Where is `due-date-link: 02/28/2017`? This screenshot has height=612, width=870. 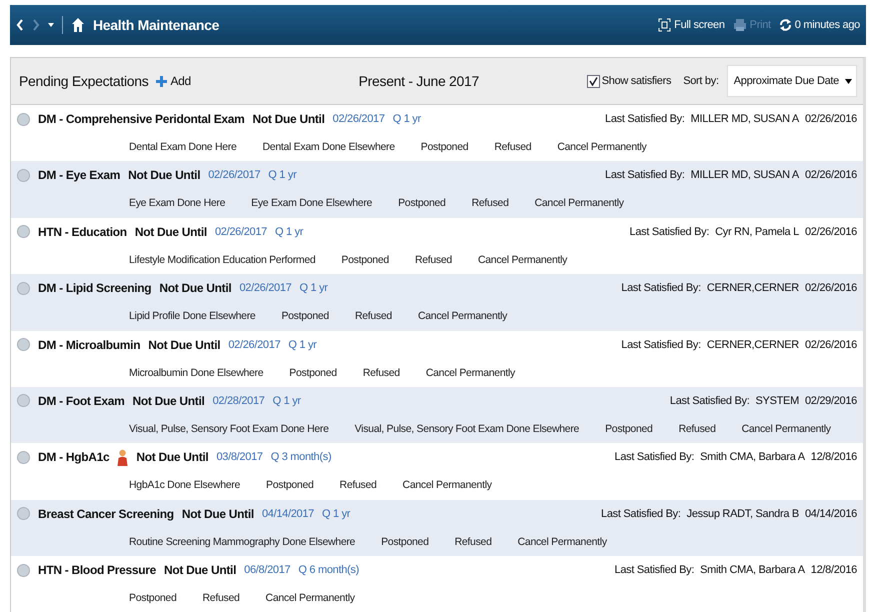 due-date-link: 02/28/2017 is located at coordinates (238, 400).